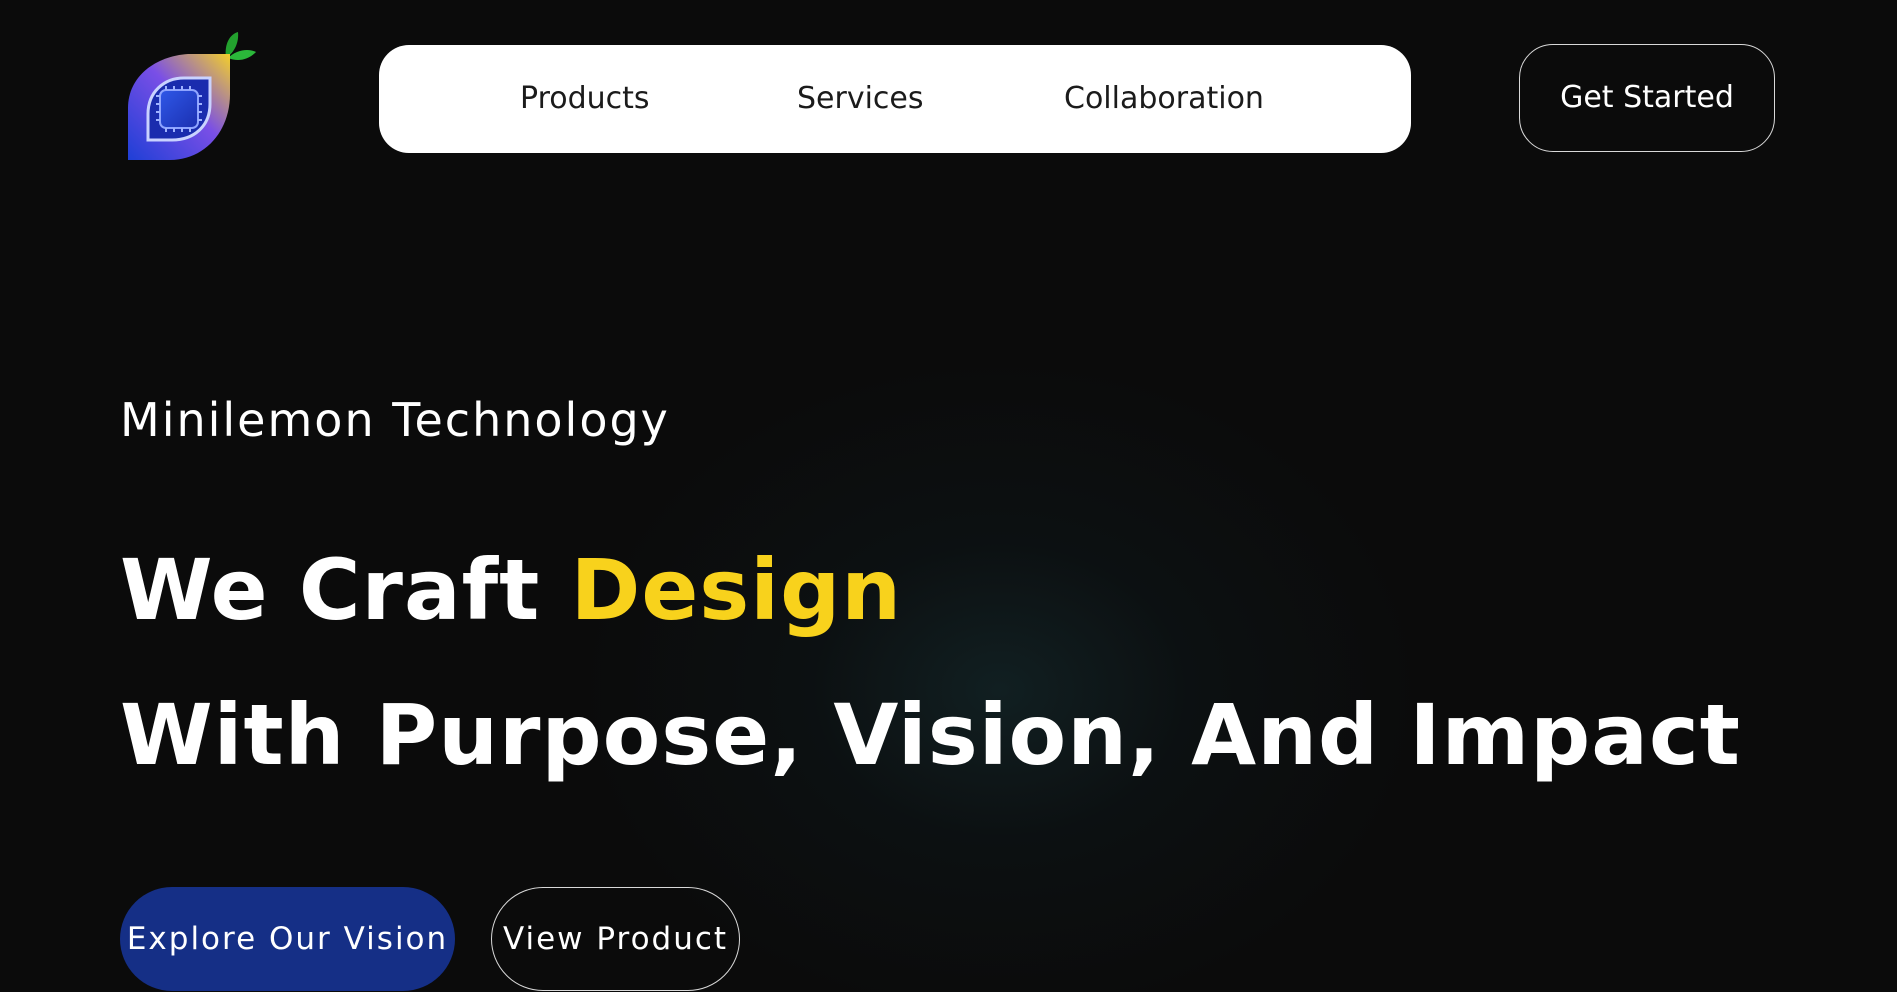  Describe the element at coordinates (585, 99) in the screenshot. I see `nav-item-products: Products` at that location.